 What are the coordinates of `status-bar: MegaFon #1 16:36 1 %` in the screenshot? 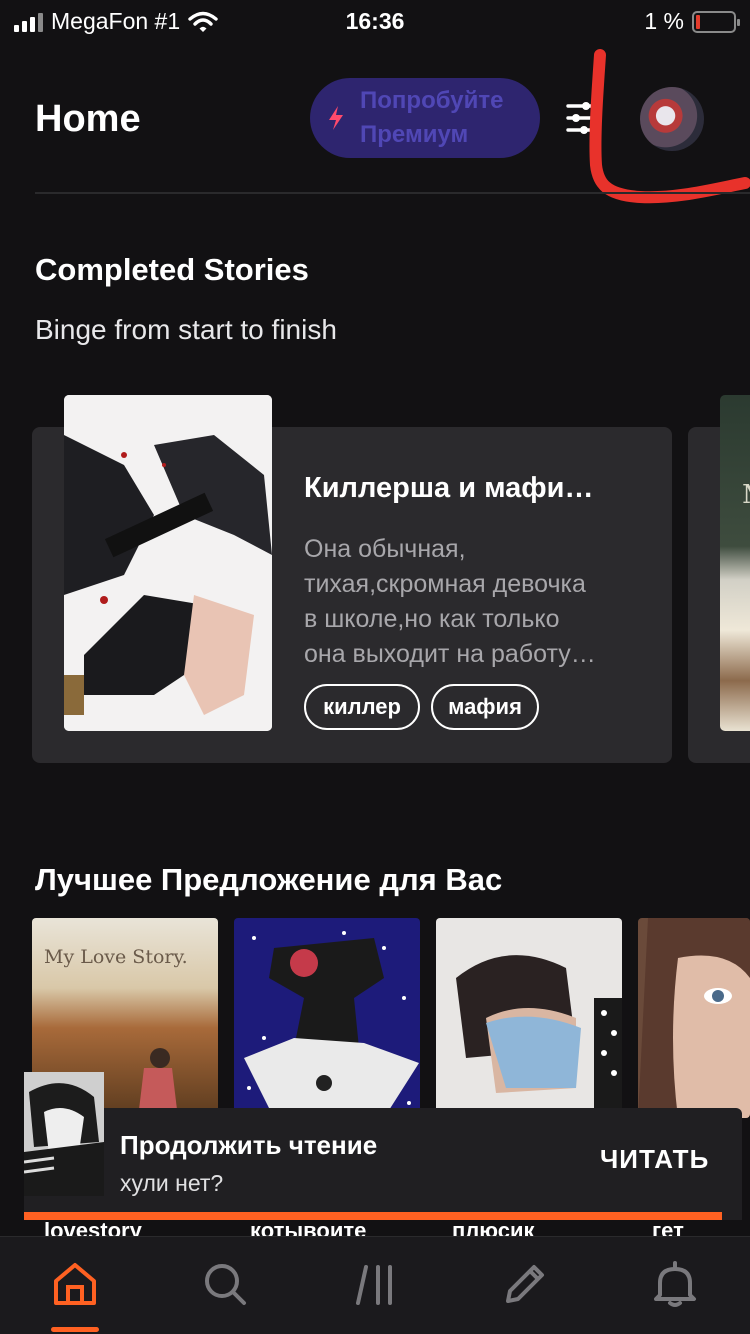 It's located at (375, 22).